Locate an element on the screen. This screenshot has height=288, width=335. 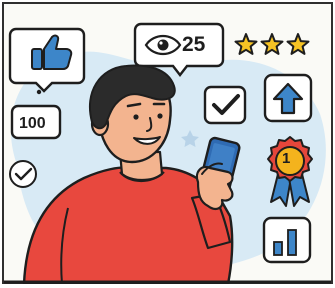
arrow-up-icon is located at coordinates (288, 98).